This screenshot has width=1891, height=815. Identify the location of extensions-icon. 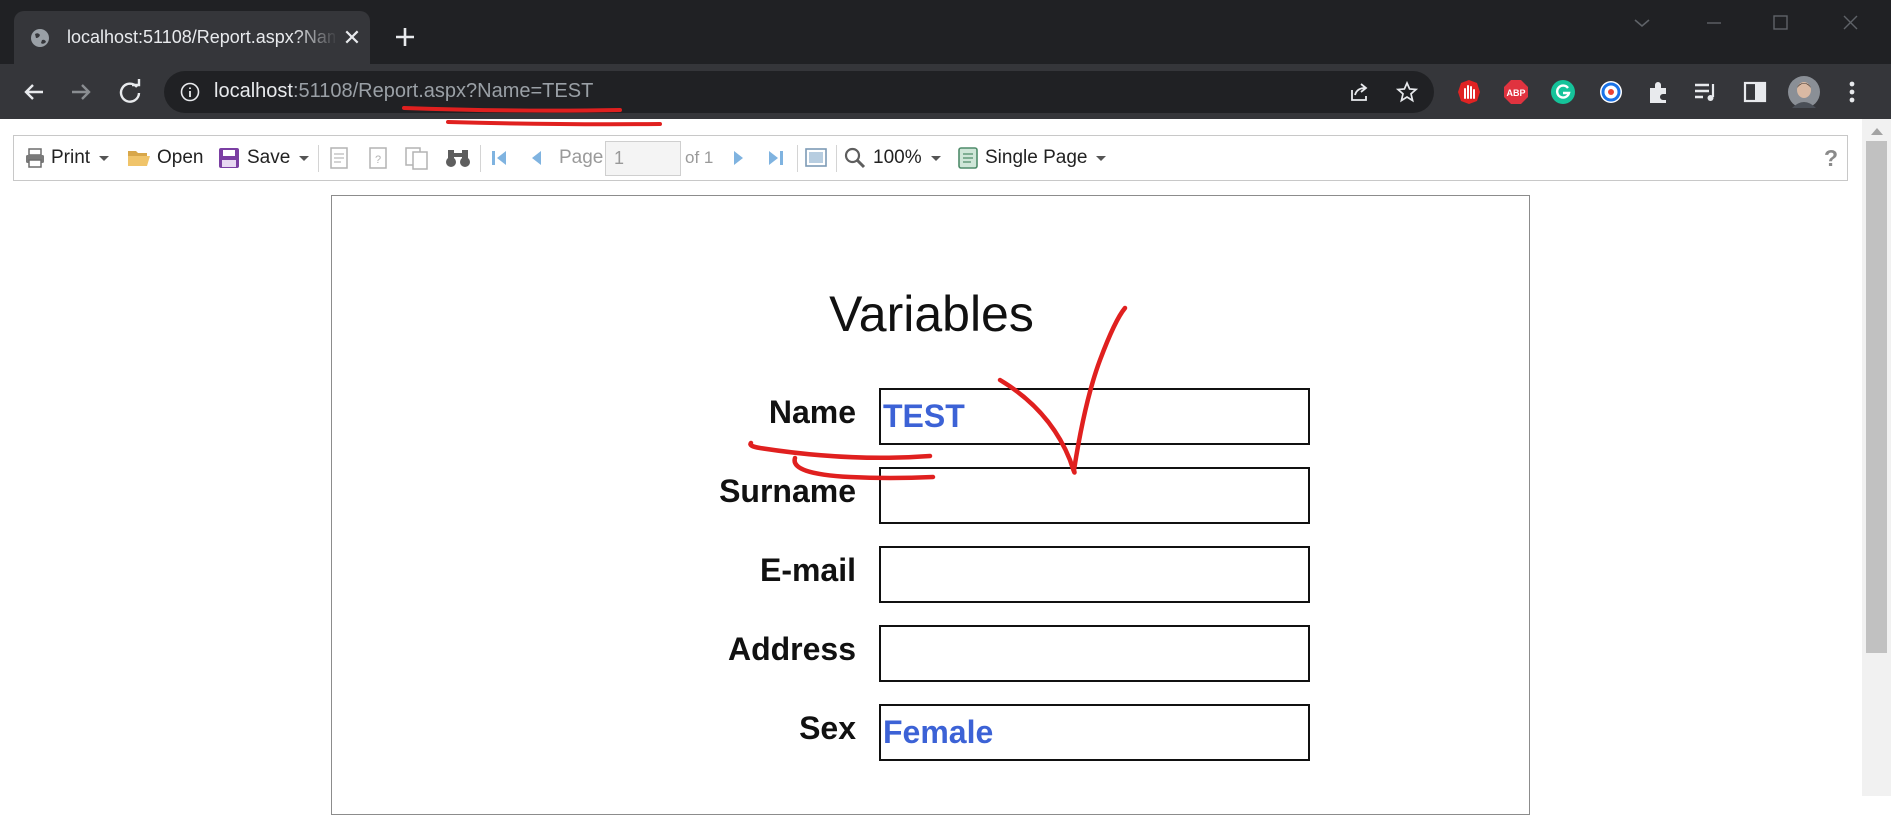
(1658, 92).